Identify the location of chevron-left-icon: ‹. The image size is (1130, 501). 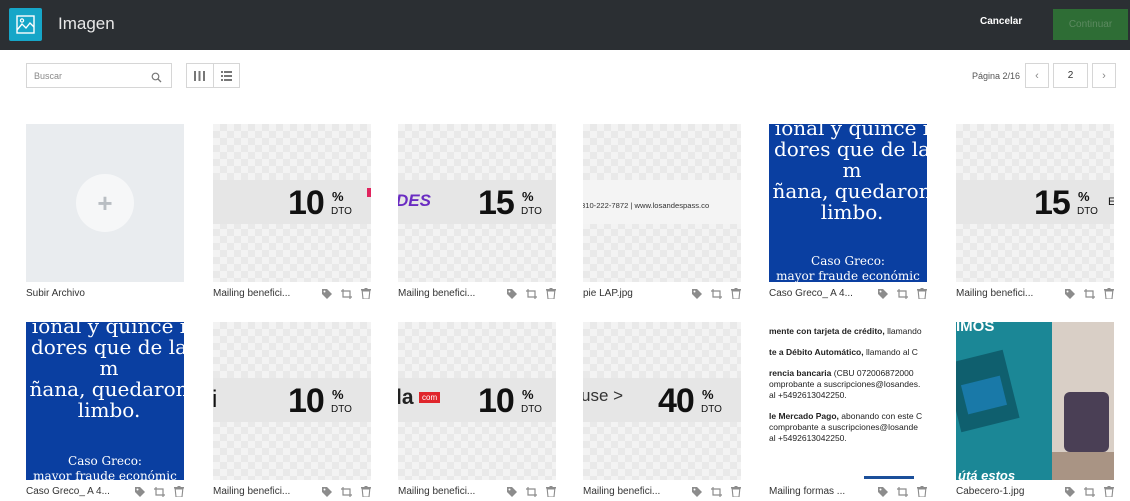
(1037, 75).